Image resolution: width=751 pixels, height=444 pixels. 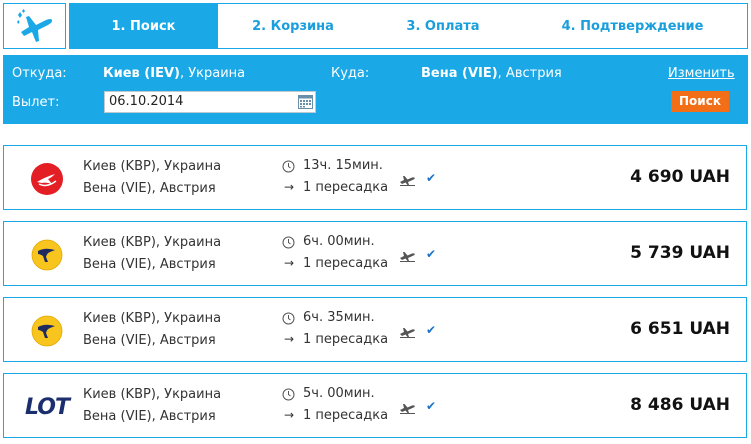 What do you see at coordinates (350, 73) in the screenshot?
I see `to-label: Куда:` at bounding box center [350, 73].